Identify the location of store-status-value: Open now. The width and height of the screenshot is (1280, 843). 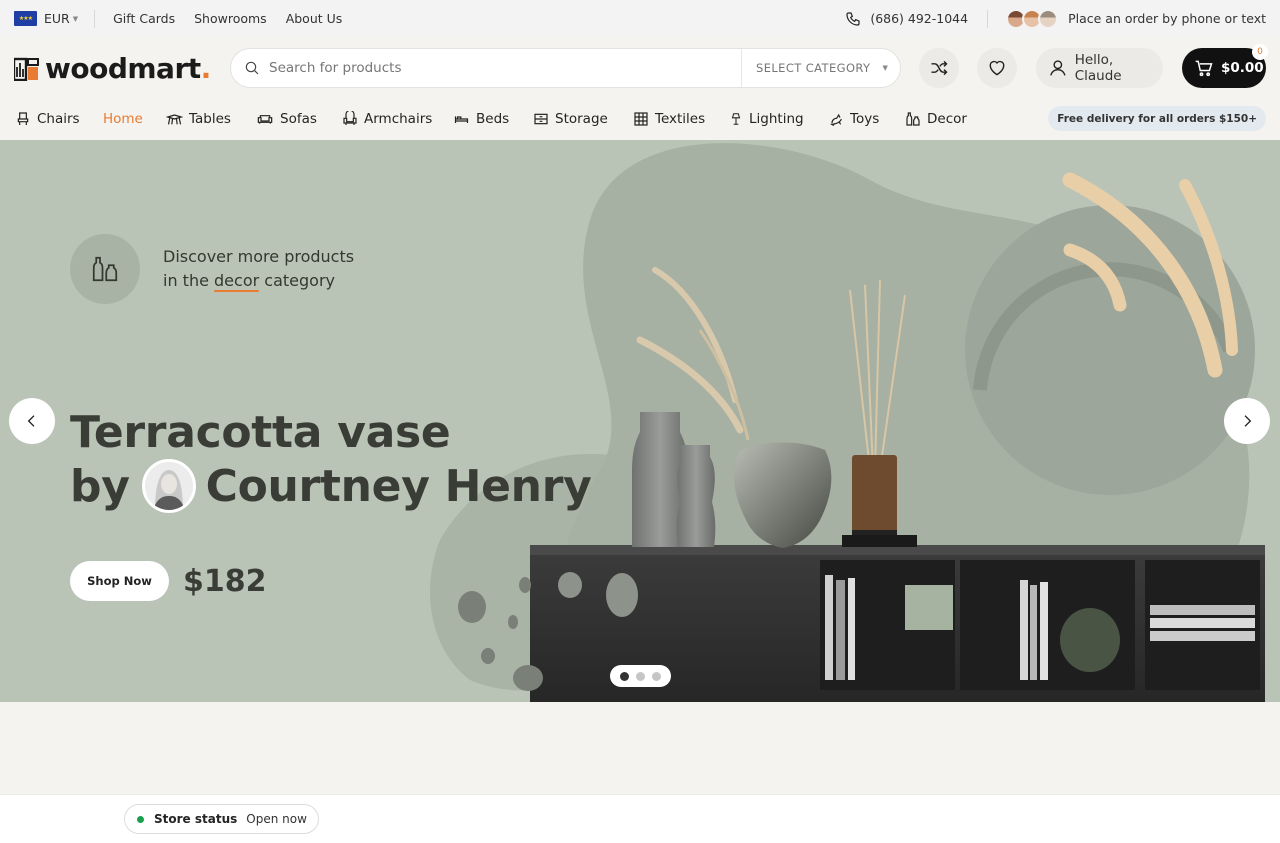
(276, 819).